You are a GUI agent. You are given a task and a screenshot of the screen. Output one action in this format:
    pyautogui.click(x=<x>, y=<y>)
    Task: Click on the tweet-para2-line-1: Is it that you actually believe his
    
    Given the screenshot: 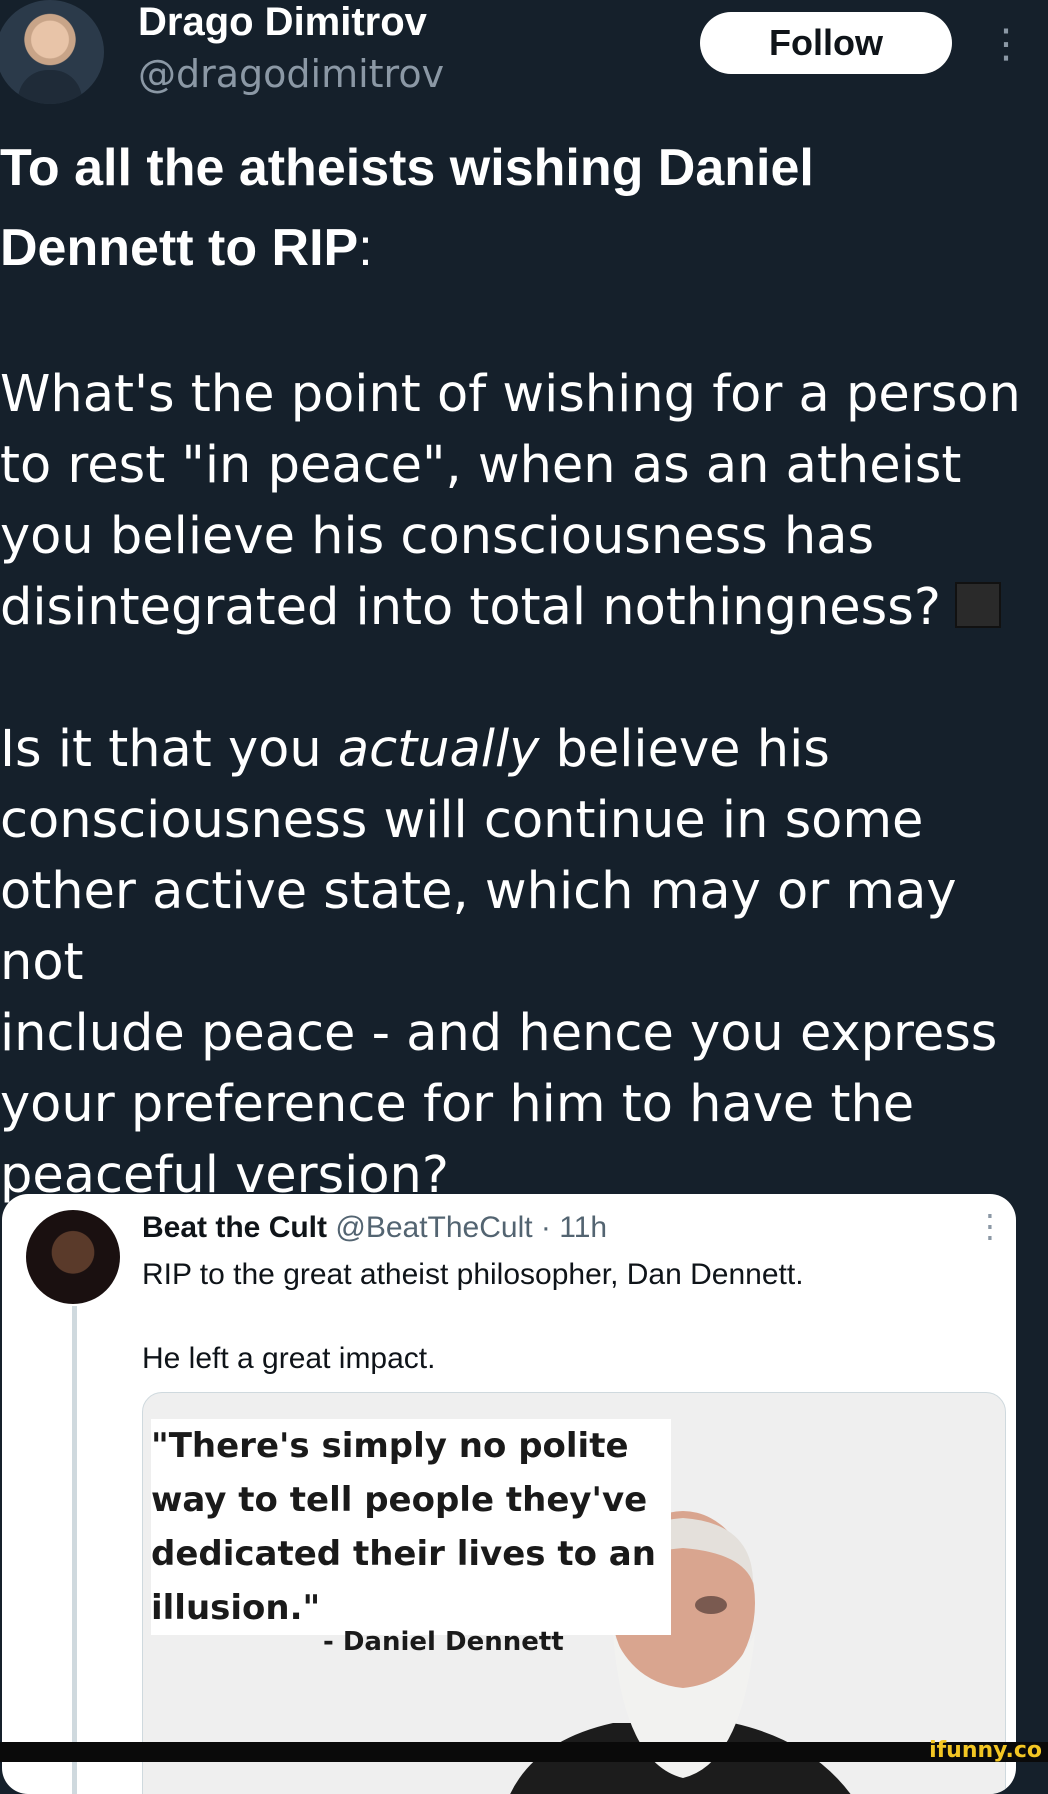 What is the action you would take?
    pyautogui.click(x=520, y=749)
    